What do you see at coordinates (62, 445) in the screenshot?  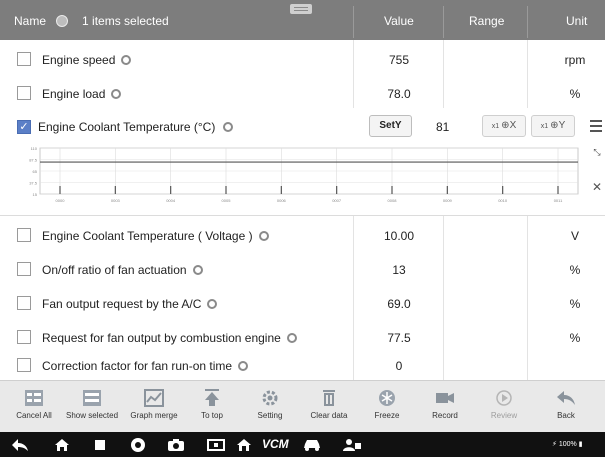 I see `nav-home-icon` at bounding box center [62, 445].